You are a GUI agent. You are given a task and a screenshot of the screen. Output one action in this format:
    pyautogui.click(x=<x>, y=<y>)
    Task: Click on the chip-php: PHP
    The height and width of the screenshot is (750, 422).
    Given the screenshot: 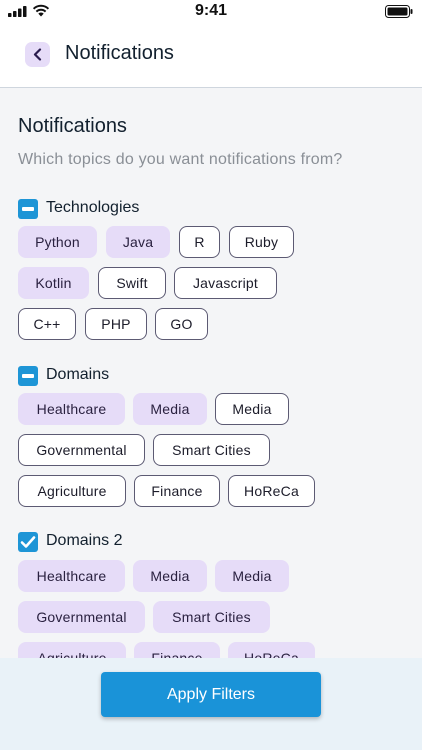 What is the action you would take?
    pyautogui.click(x=116, y=324)
    